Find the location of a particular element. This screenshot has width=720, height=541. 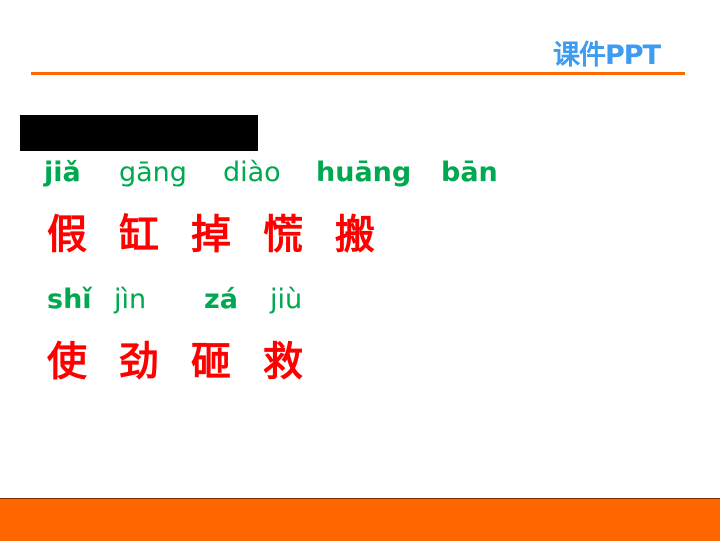

redacted-title is located at coordinates (139, 133).